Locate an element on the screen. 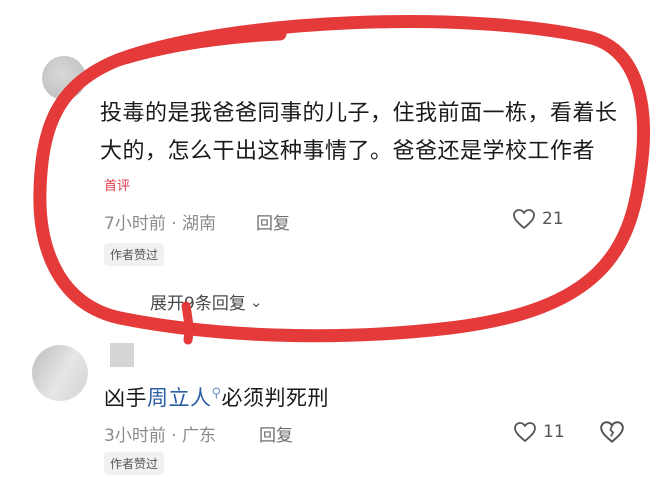 Image resolution: width=669 pixels, height=477 pixels. comment-meta: 3小时前 · 广东 is located at coordinates (160, 436).